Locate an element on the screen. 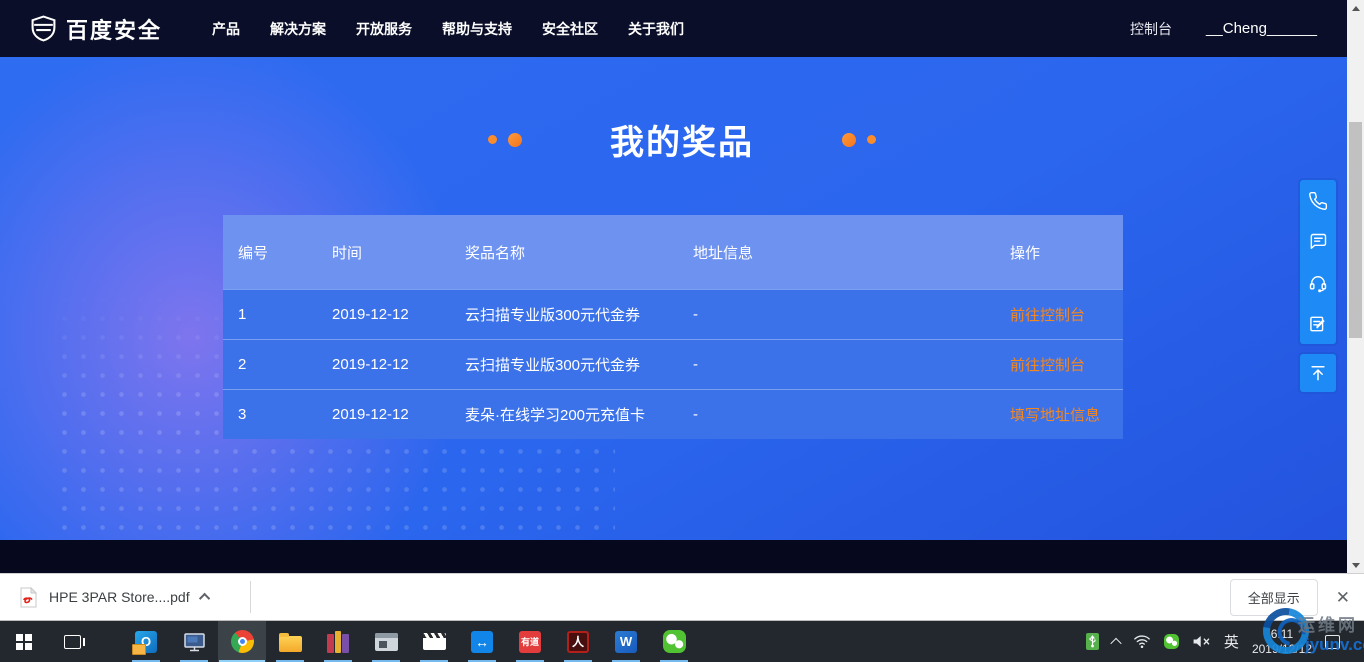 Image resolution: width=1364 pixels, height=662 pixels. browser-scrollbar is located at coordinates (1355, 286).